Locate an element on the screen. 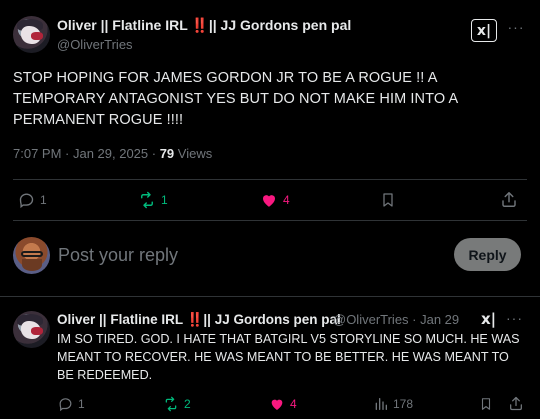 The height and width of the screenshot is (419, 540). reply-input is located at coordinates (243, 255).